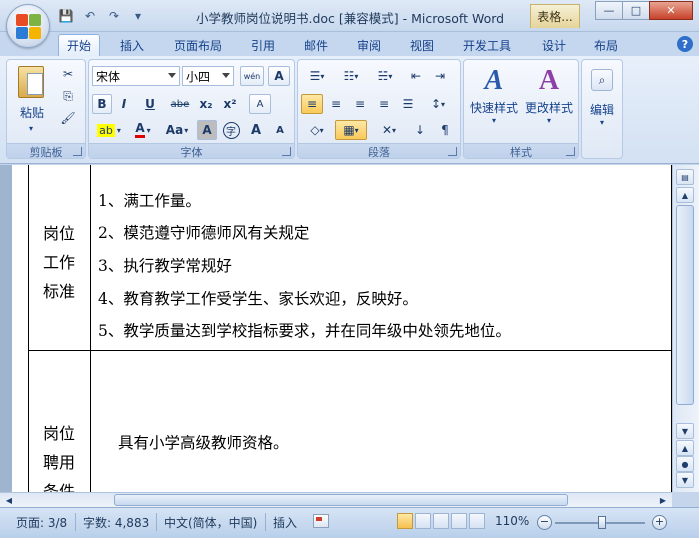 This screenshot has height=538, width=699. I want to click on paragraph-launcher-icon, so click(452, 151).